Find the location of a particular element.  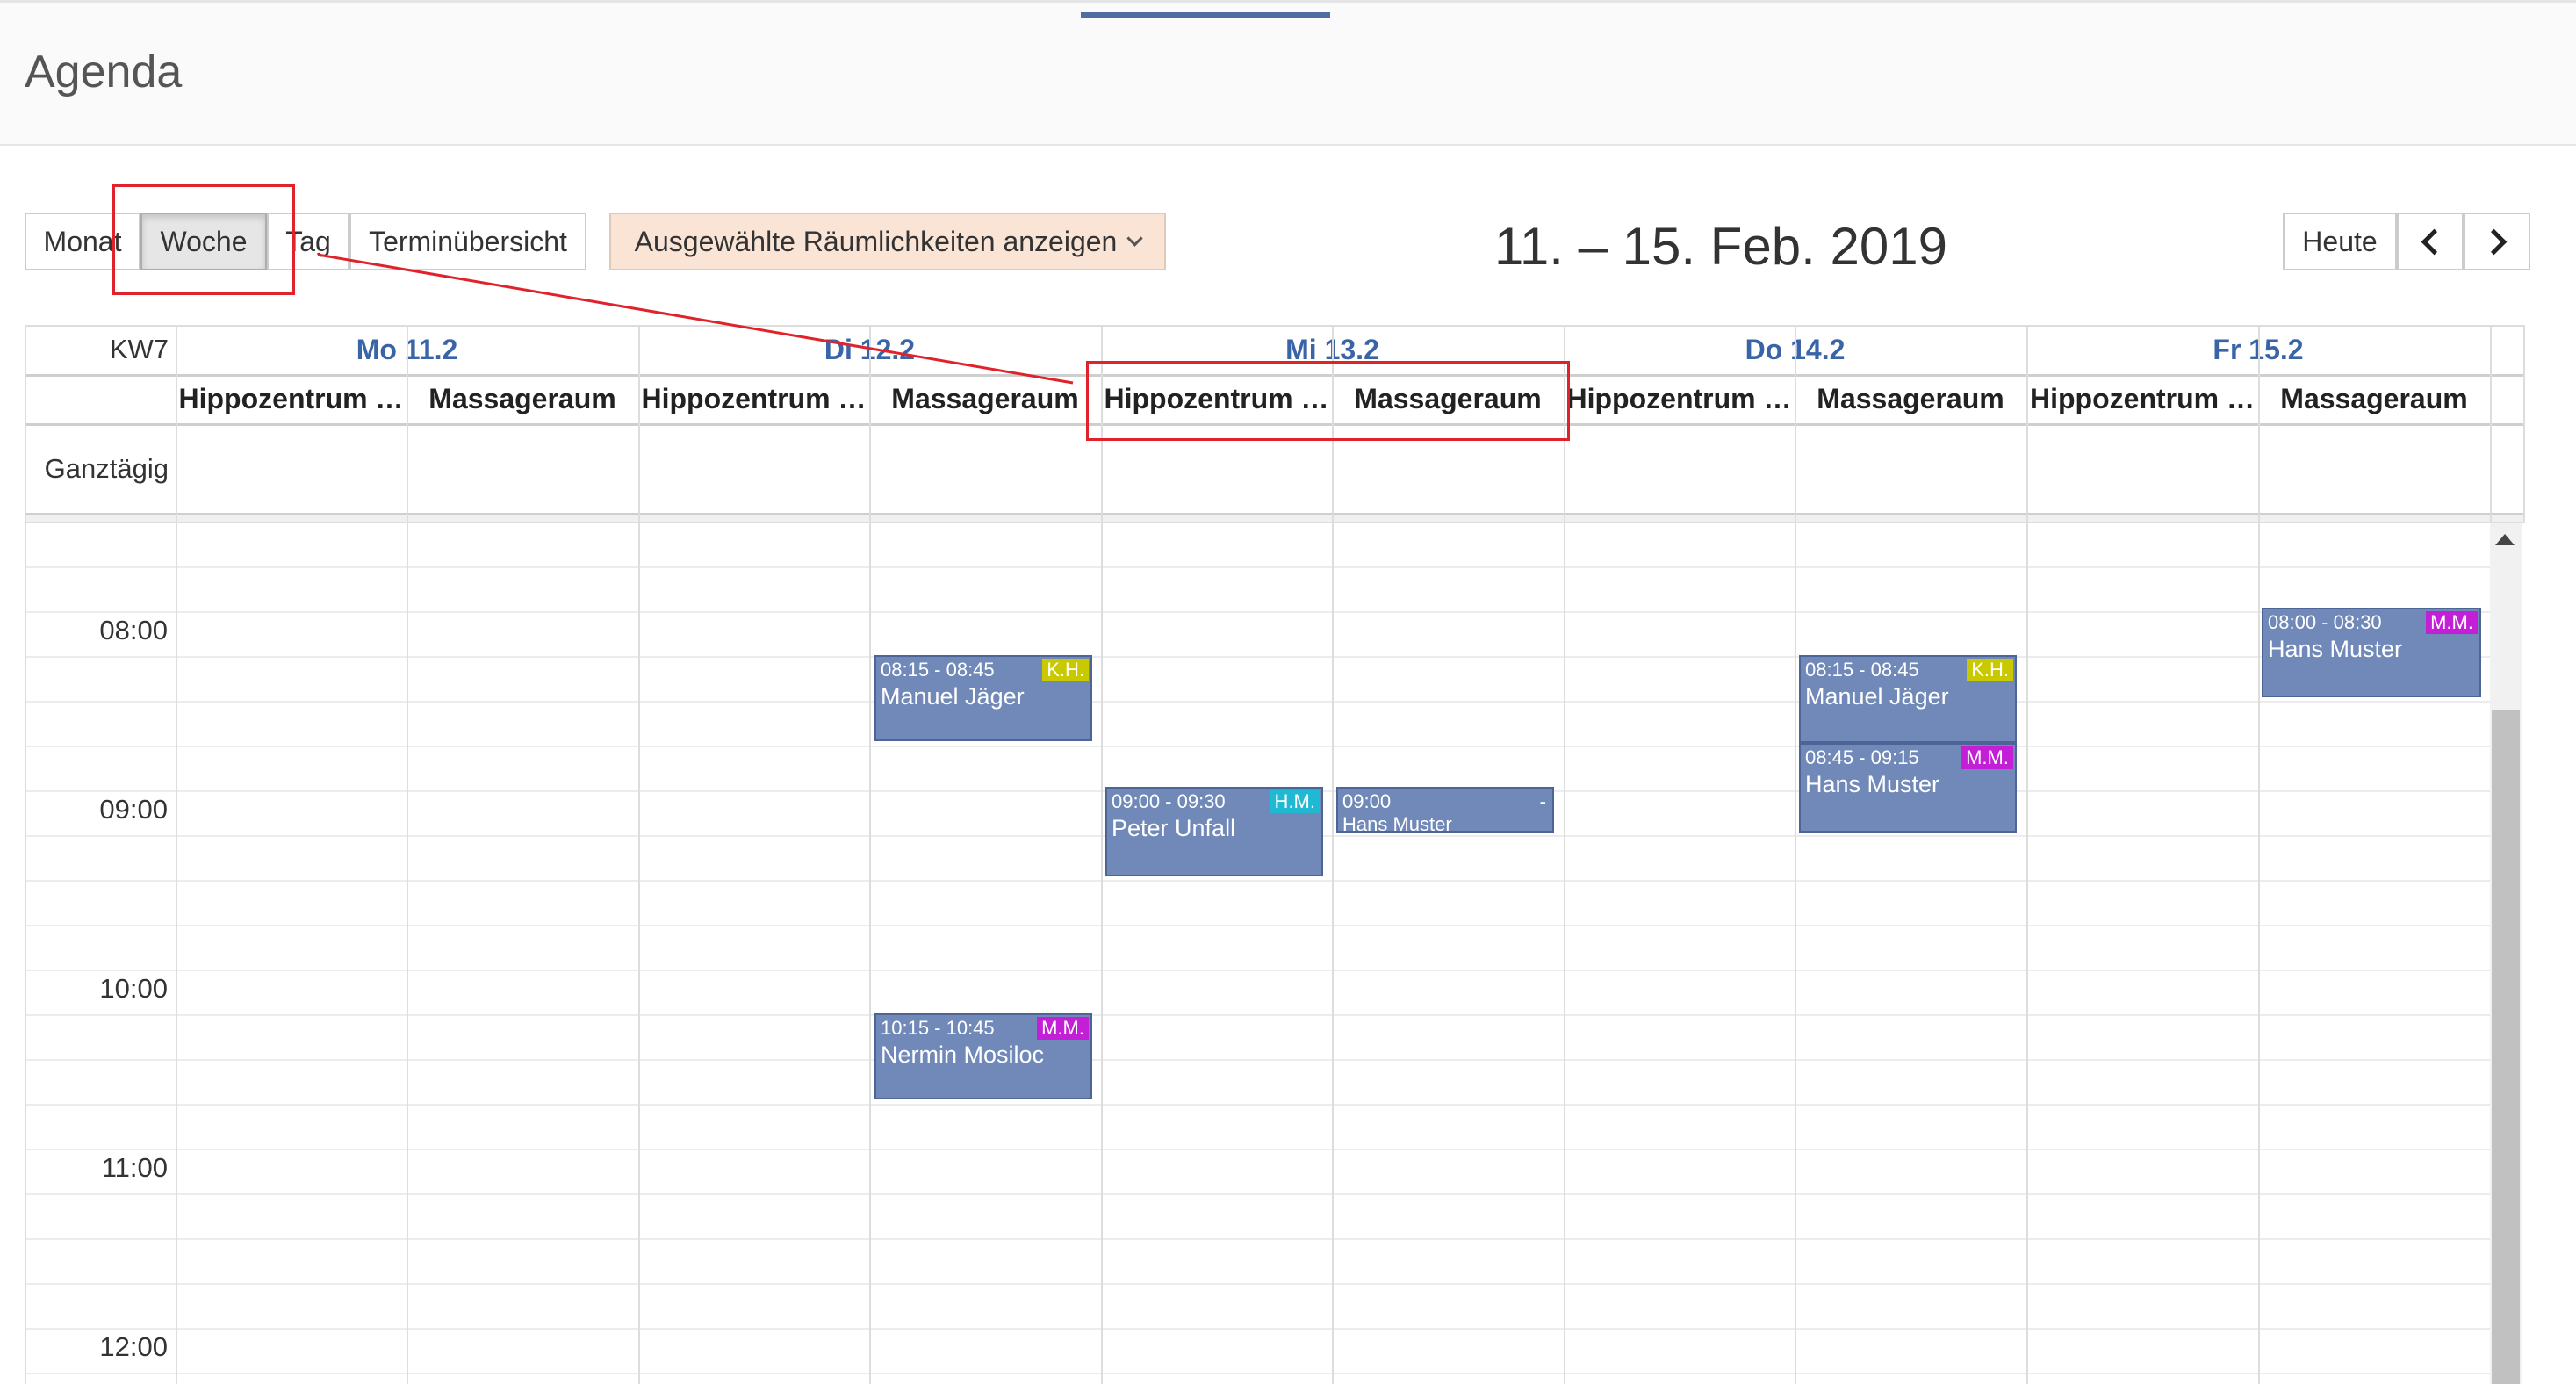

annotation-connector is located at coordinates (695, 319).